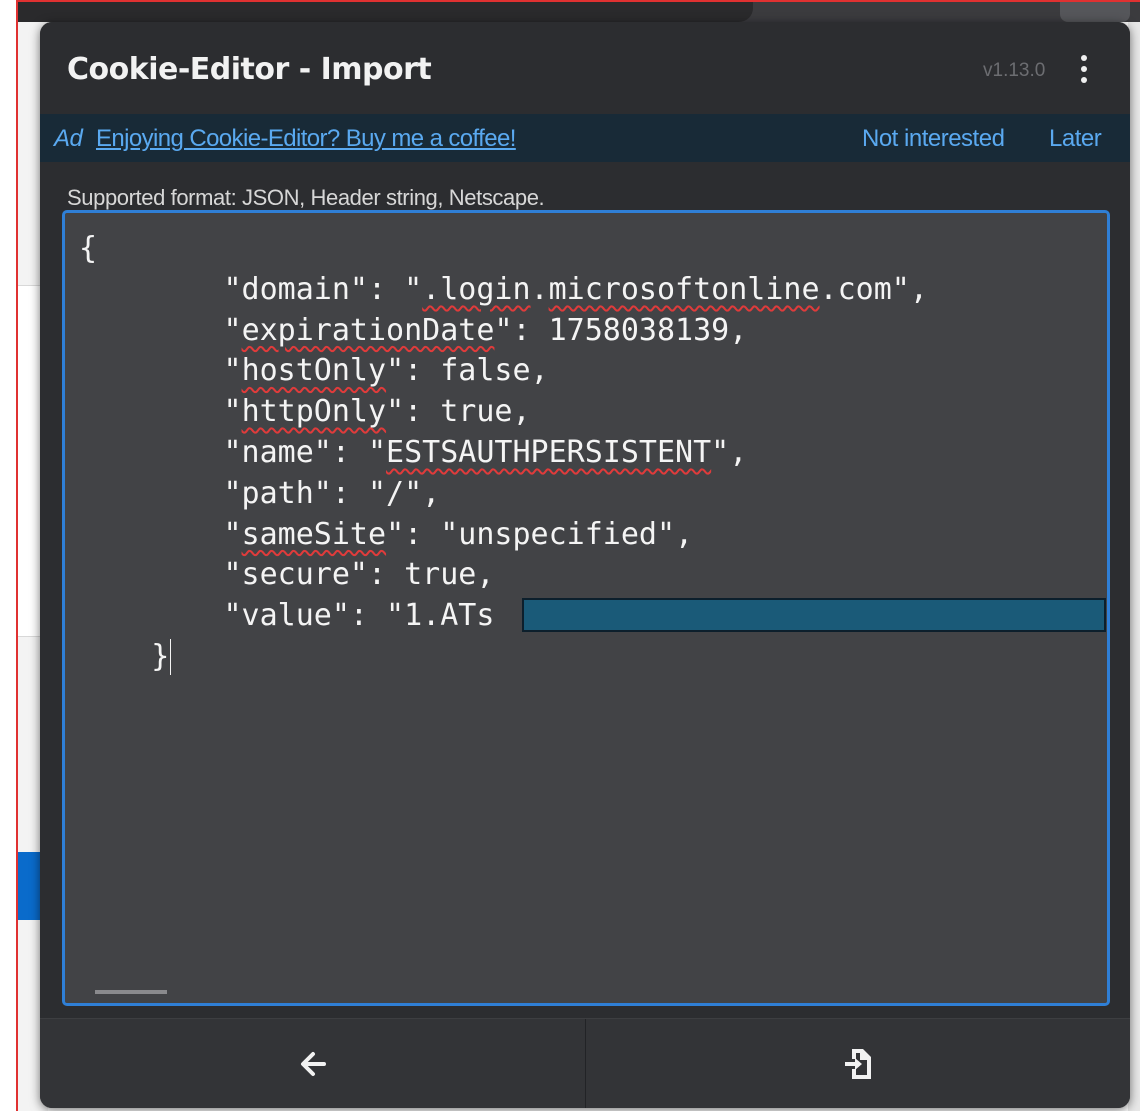 Image resolution: width=1140 pixels, height=1111 pixels. Describe the element at coordinates (306, 139) in the screenshot. I see `buy-coffee-link: Enjoying Cookie-Editor? Buy me a coffee!` at that location.